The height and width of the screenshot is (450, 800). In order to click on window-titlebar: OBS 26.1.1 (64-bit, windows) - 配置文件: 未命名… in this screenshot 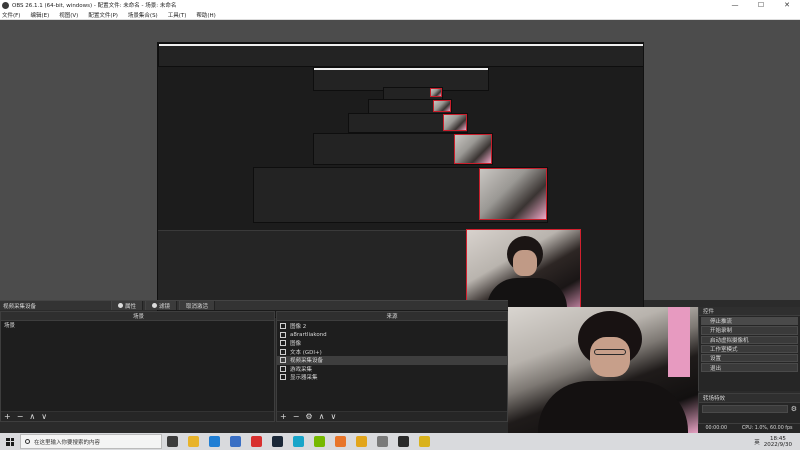, I will do `click(400, 5)`.